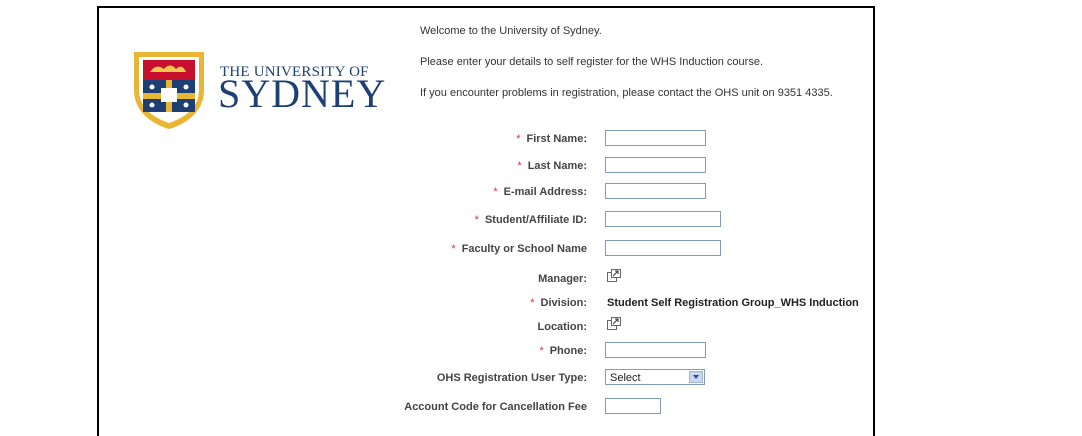 This screenshot has height=436, width=1082. I want to click on user-type-selected-value: Select, so click(625, 378).